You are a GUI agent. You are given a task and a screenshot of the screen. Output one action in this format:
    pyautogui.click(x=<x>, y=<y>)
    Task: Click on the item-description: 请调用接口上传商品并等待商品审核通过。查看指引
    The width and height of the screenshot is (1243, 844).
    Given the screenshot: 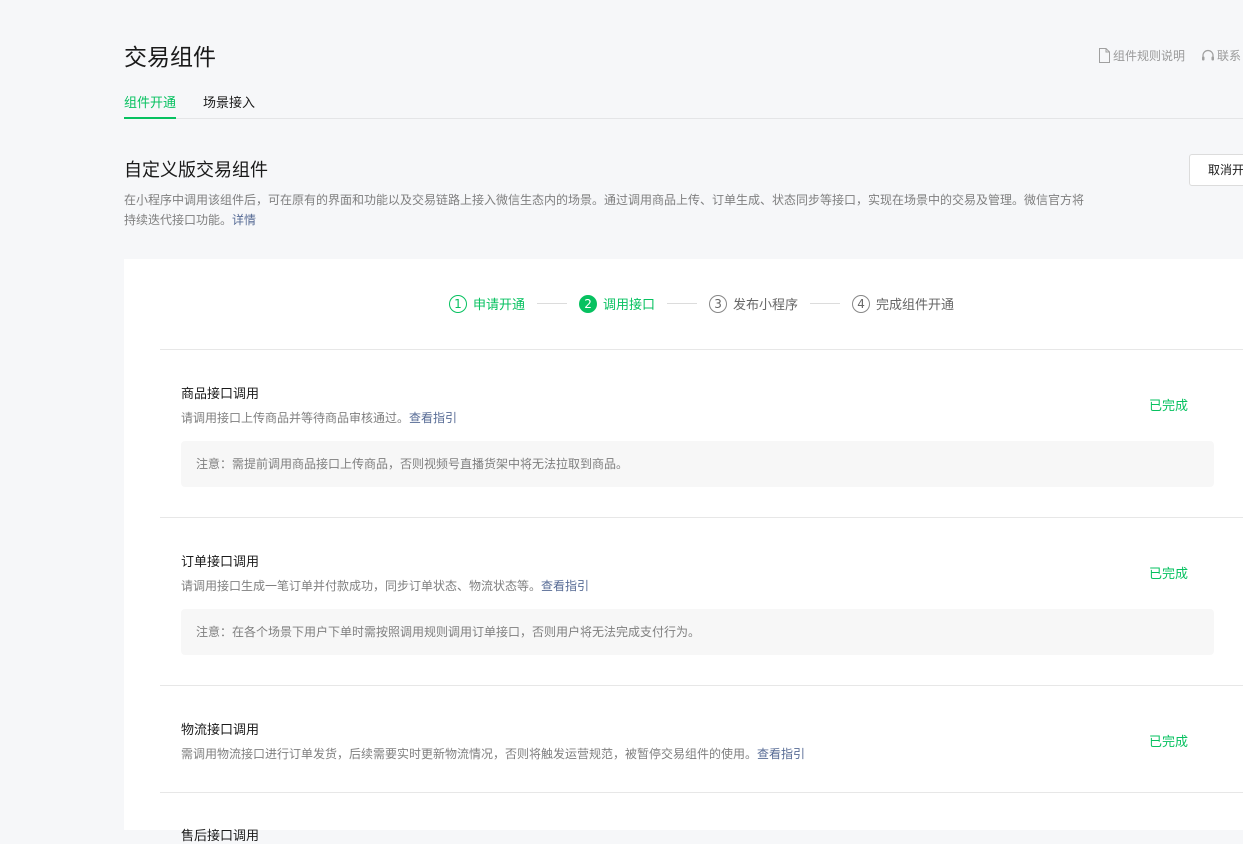 What is the action you would take?
    pyautogui.click(x=319, y=417)
    